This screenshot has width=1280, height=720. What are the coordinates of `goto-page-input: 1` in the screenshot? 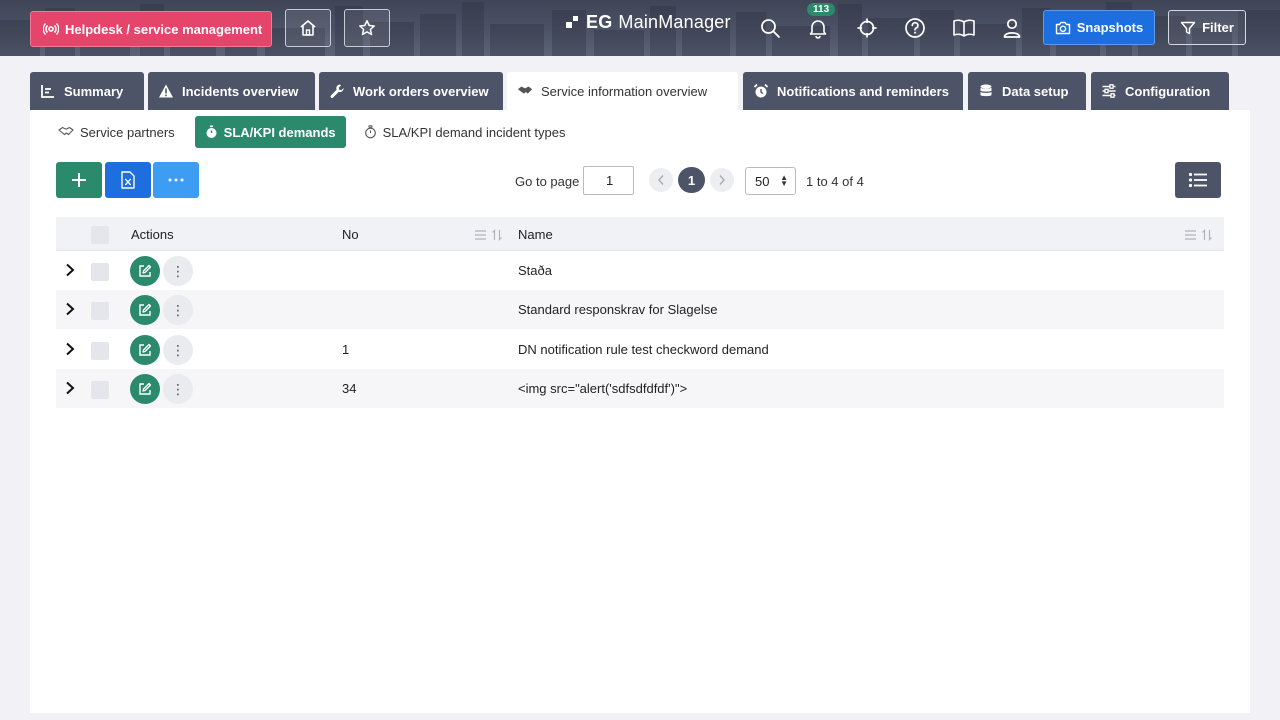 It's located at (608, 180).